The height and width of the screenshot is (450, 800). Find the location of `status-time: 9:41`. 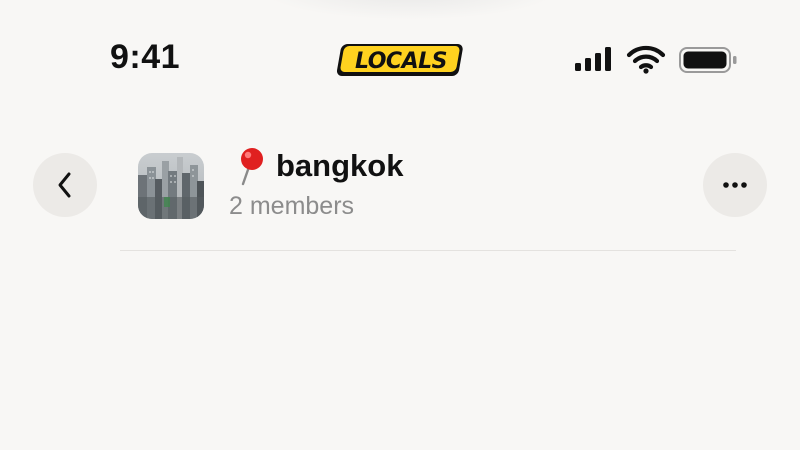

status-time: 9:41 is located at coordinates (145, 57).